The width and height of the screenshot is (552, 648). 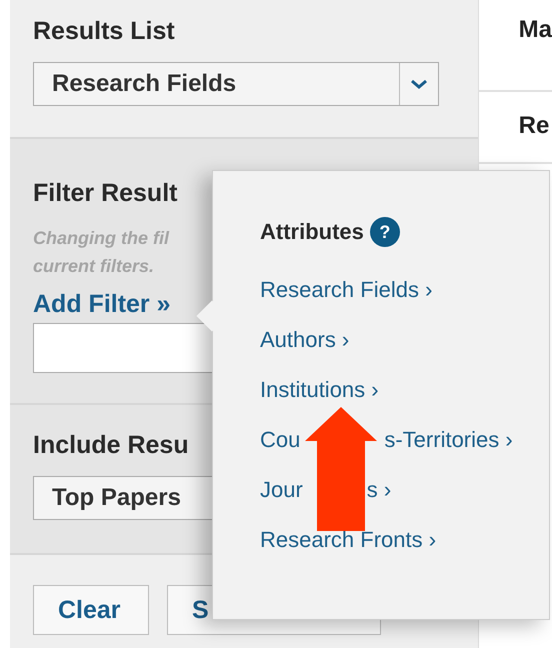 I want to click on popup-title: Attributes, so click(x=312, y=232).